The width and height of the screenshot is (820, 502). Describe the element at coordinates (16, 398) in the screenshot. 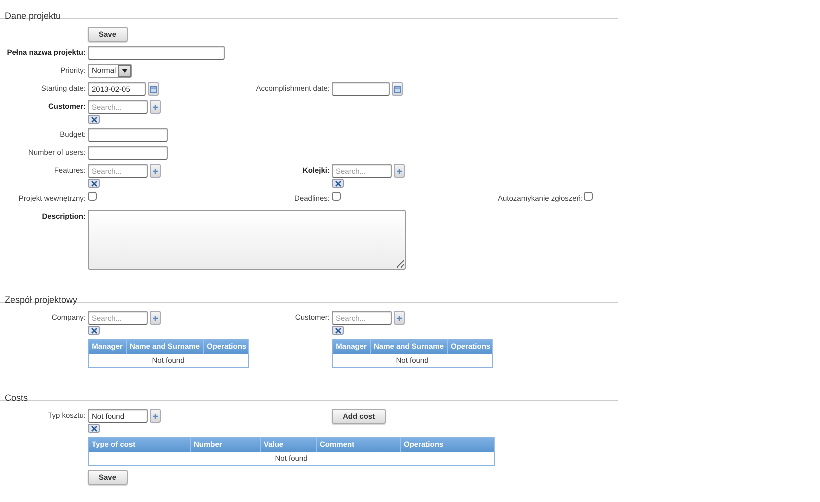

I see `section-title: Costs` at that location.